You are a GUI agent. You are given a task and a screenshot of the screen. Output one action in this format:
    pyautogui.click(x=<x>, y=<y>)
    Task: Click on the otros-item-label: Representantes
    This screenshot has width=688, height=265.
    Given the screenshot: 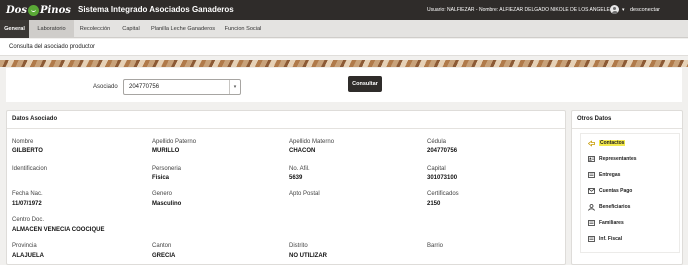 What is the action you would take?
    pyautogui.click(x=618, y=159)
    